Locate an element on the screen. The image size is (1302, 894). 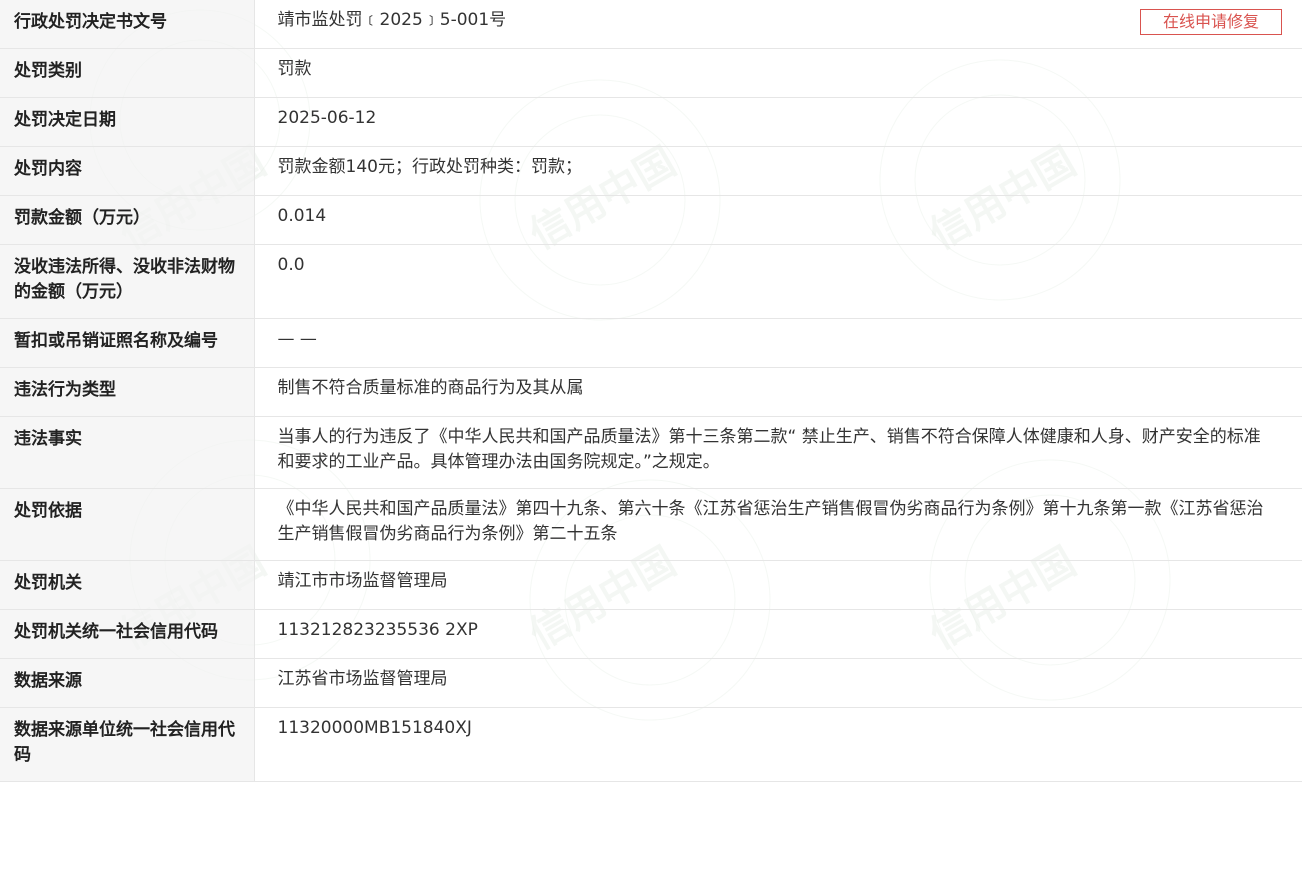
table-row: 违法行为类型 制售不符合质量标准的商品行为及其从属 is located at coordinates (651, 392).